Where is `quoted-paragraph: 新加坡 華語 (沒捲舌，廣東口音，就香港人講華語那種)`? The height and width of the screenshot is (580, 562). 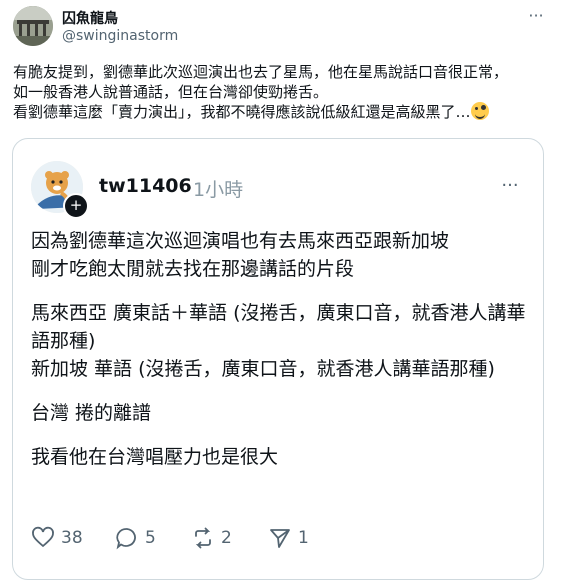
quoted-paragraph: 新加坡 華語 (沒捲舌，廣東口音，就香港人講華語那種) is located at coordinates (263, 369).